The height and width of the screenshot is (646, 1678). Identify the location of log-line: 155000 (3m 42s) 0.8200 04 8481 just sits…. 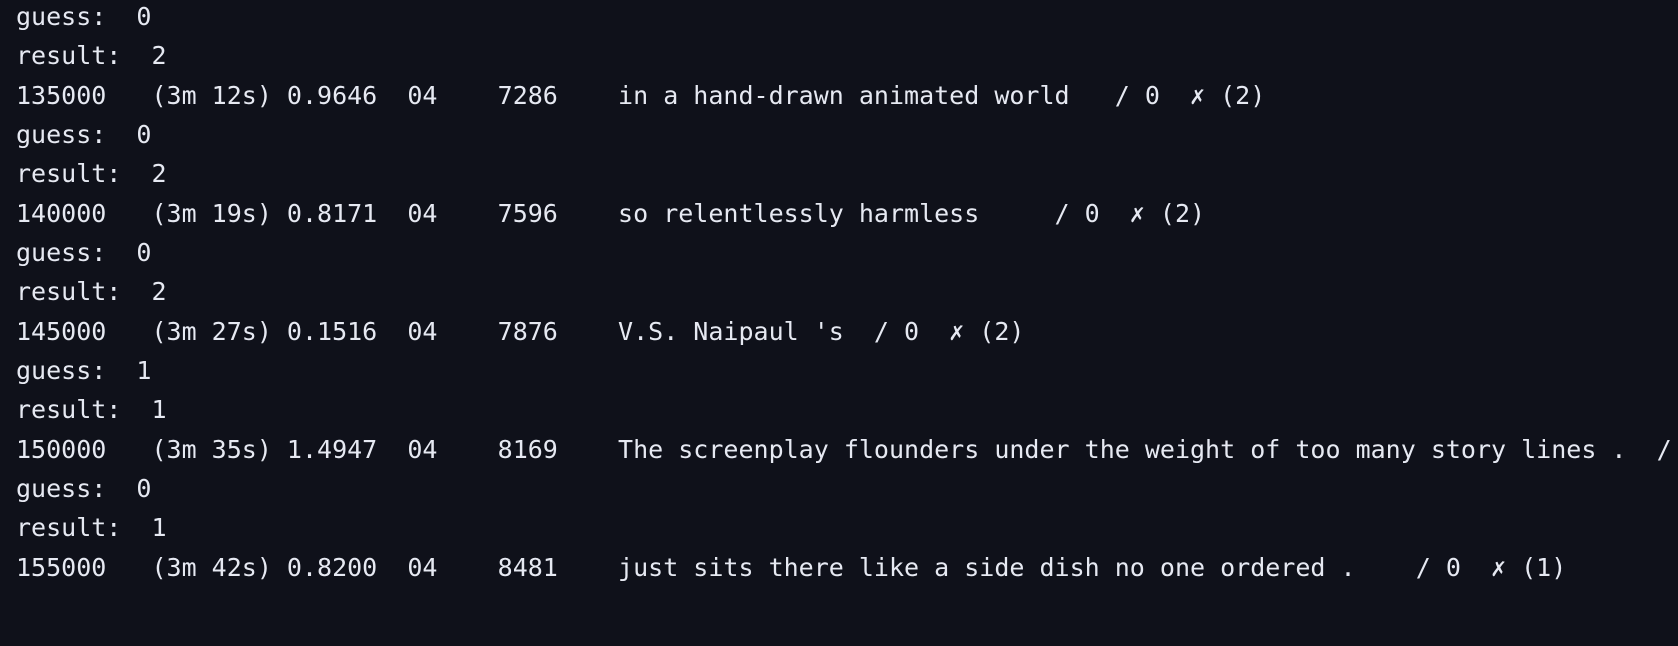
(791, 567).